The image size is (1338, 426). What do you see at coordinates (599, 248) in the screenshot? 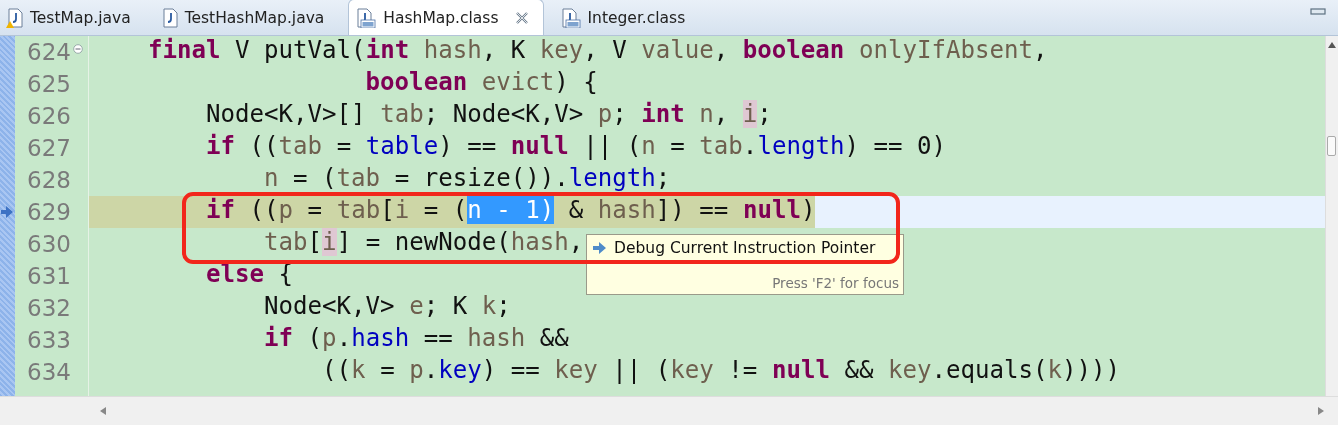
I see `arrow-icon` at bounding box center [599, 248].